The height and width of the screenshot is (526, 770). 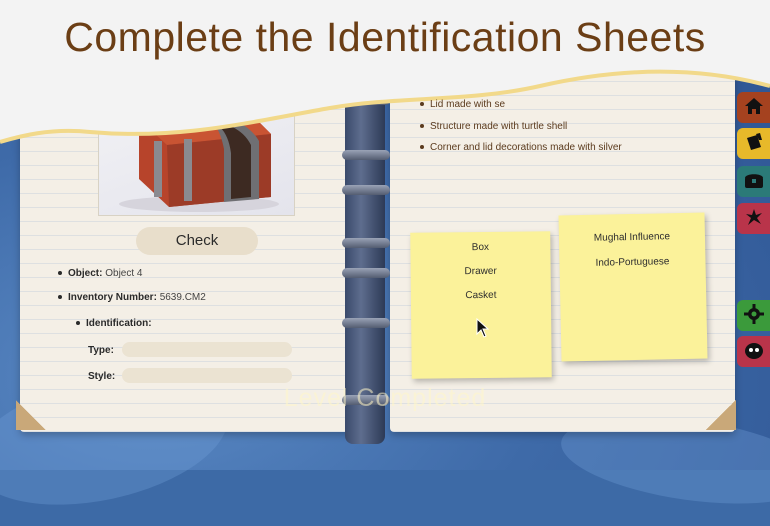 I want to click on gear-icon, so click(x=753, y=315).